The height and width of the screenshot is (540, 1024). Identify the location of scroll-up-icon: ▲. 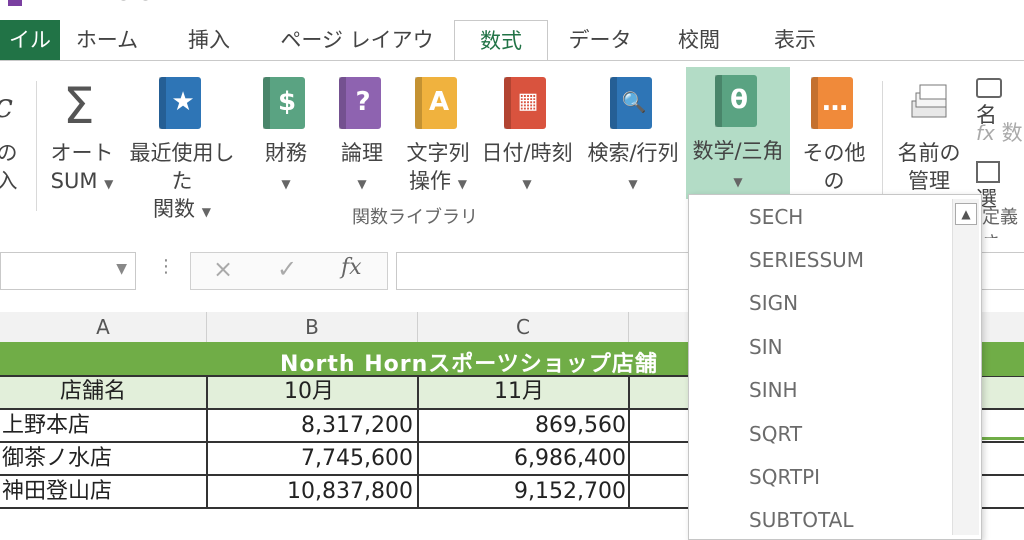
(966, 214).